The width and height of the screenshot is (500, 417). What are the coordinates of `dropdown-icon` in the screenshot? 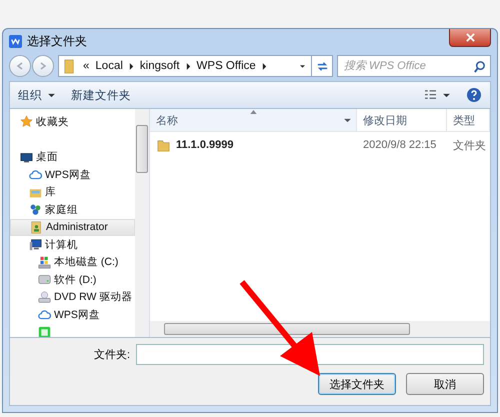 It's located at (302, 66).